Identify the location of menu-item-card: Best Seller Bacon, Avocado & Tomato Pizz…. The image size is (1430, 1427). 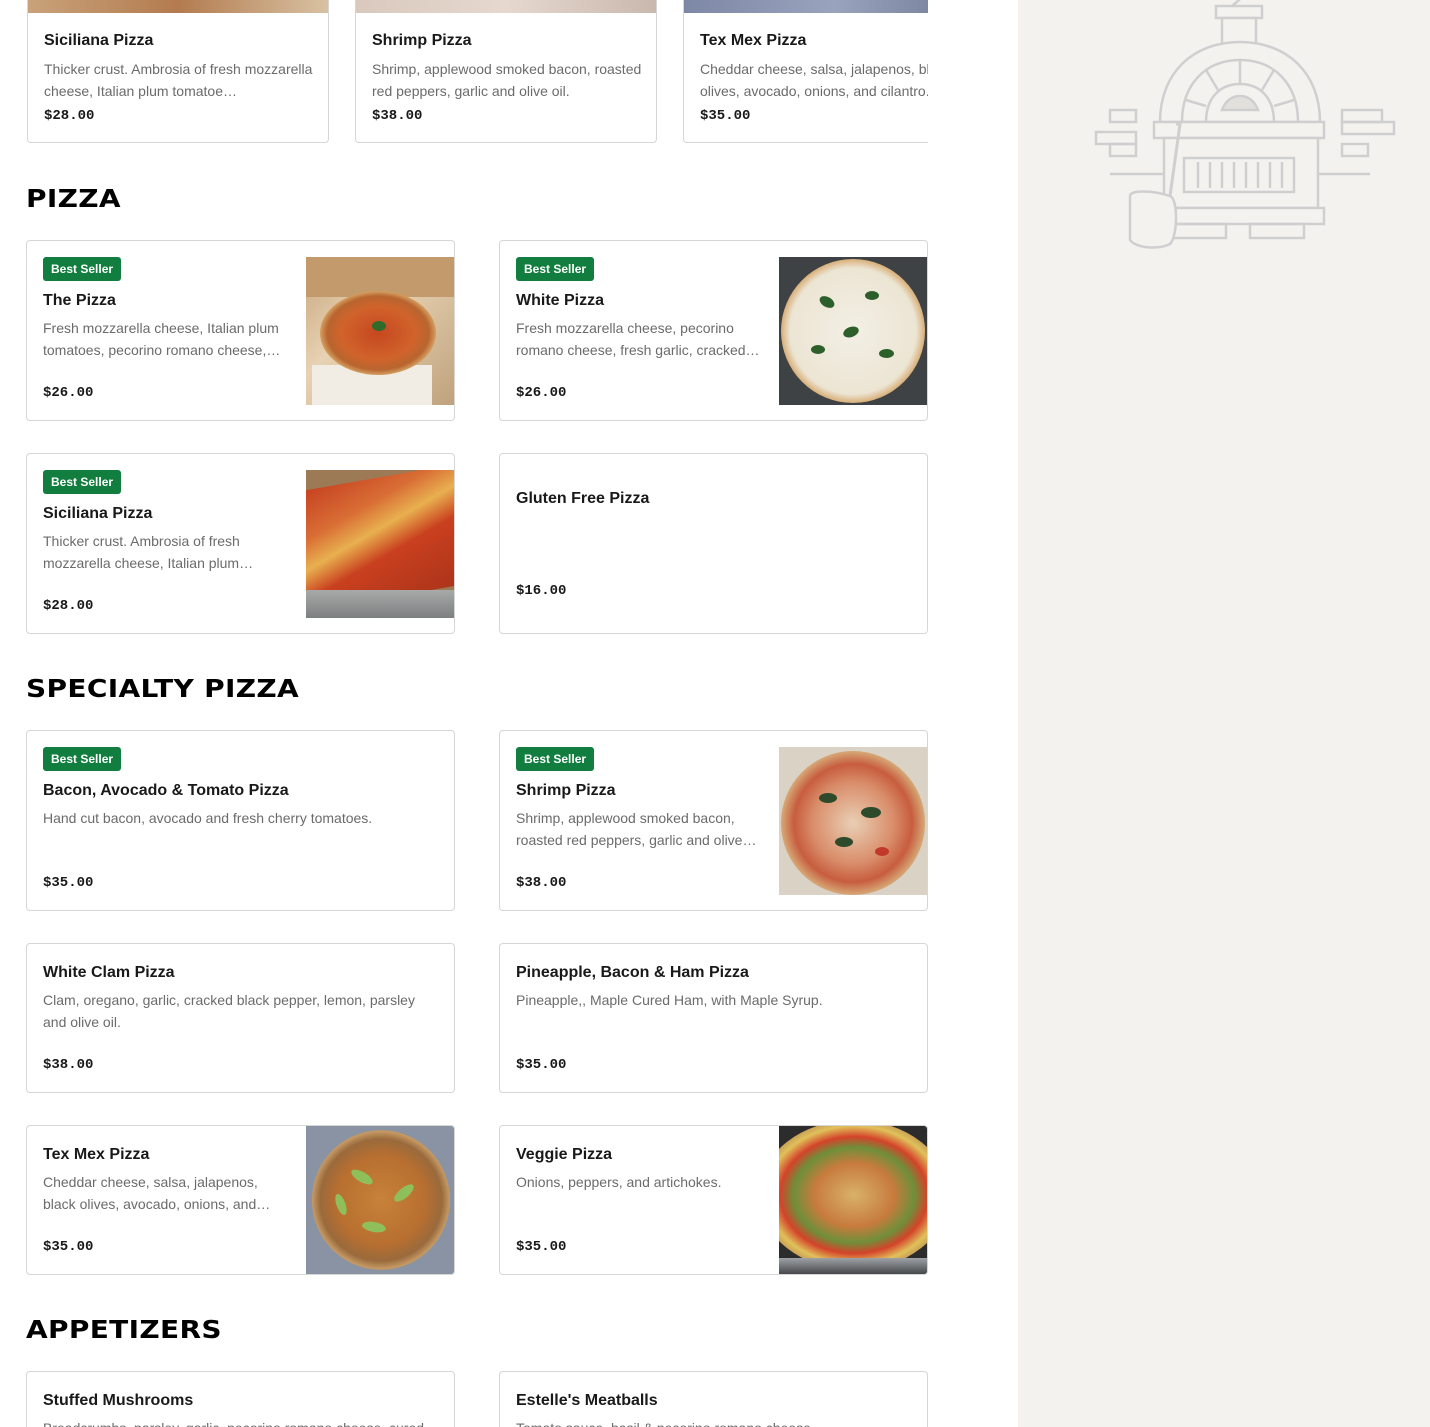
(240, 820).